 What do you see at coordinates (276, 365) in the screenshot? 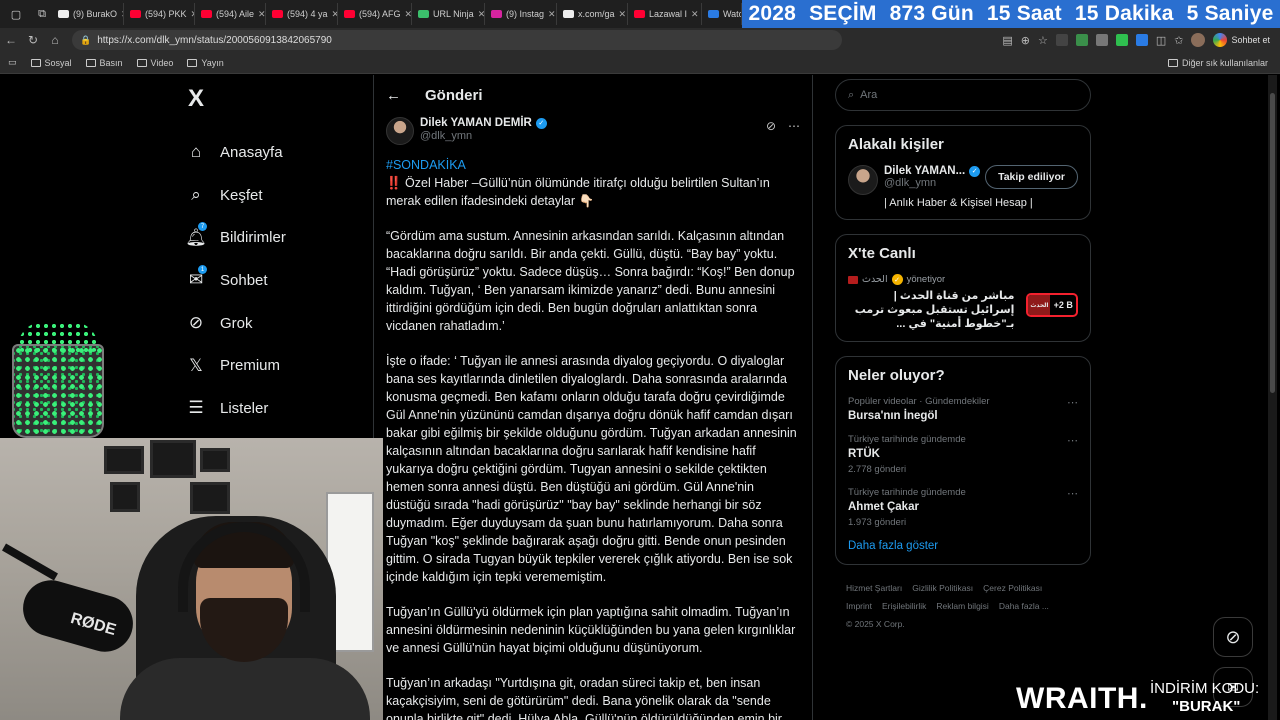
I see `nav-item: 𝕏 Premium` at bounding box center [276, 365].